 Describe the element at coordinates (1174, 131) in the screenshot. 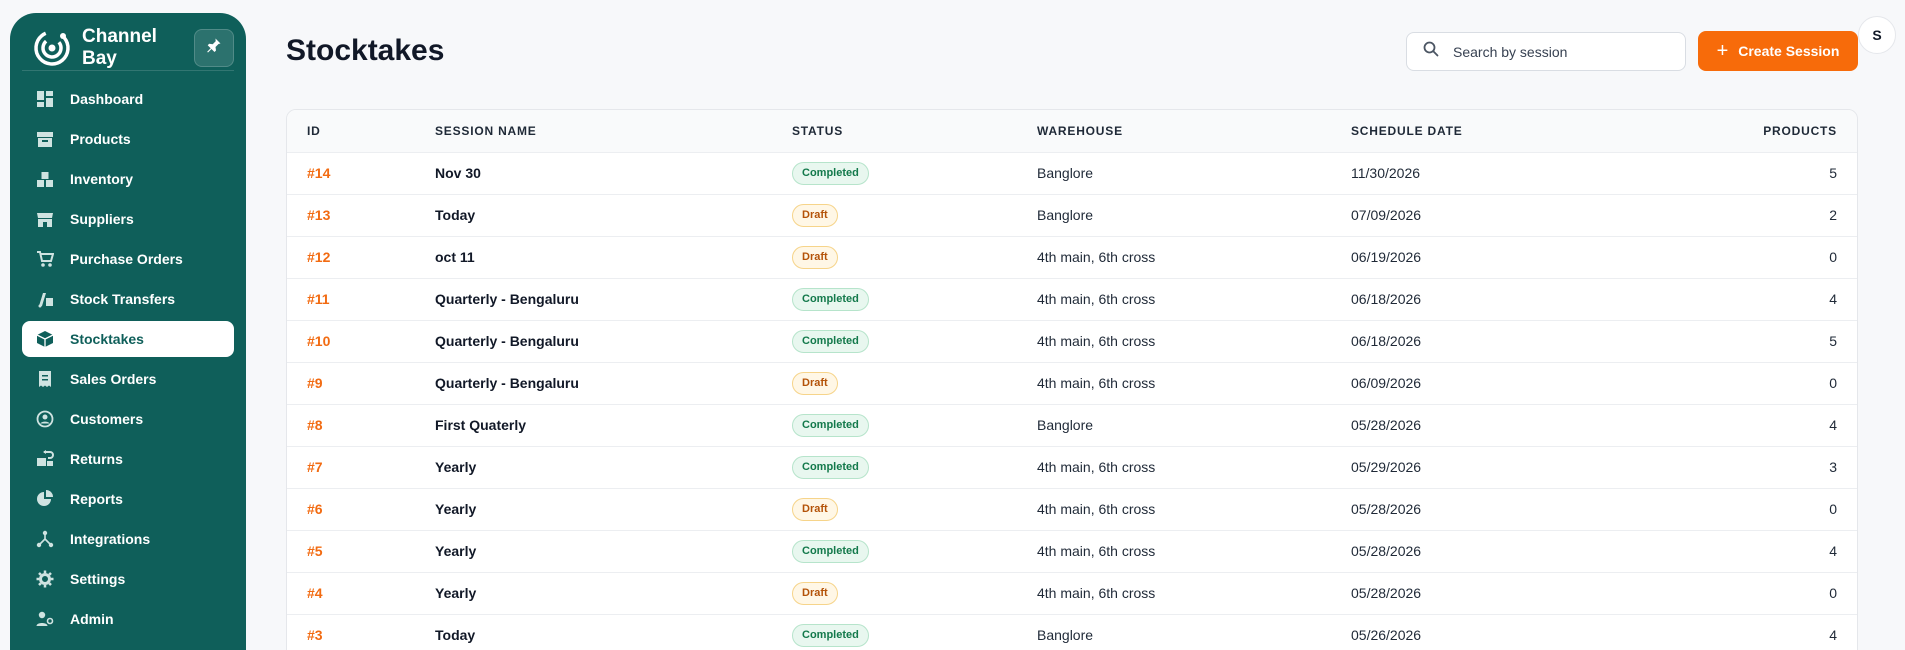

I see `column-header-warehouse: WAREHOUSE` at that location.